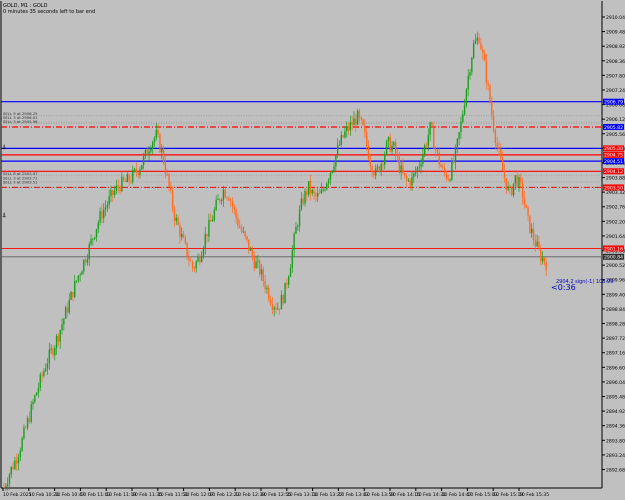 The width and height of the screenshot is (625, 500). I want to click on y-tick-label: 2899.40, so click(615, 295).